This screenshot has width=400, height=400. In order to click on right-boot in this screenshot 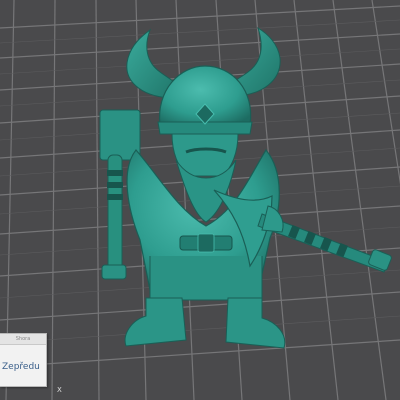, I will do `click(255, 323)`.